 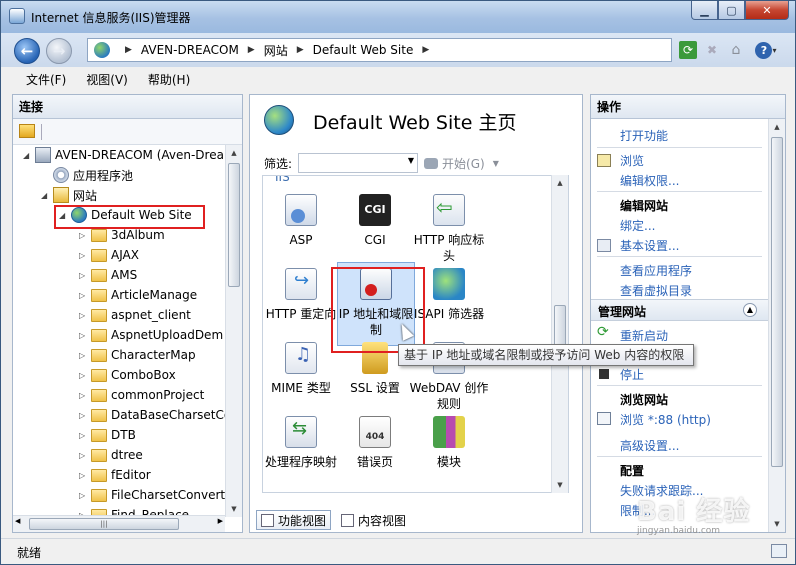 I want to click on feature-asp: ASP, so click(x=302, y=221).